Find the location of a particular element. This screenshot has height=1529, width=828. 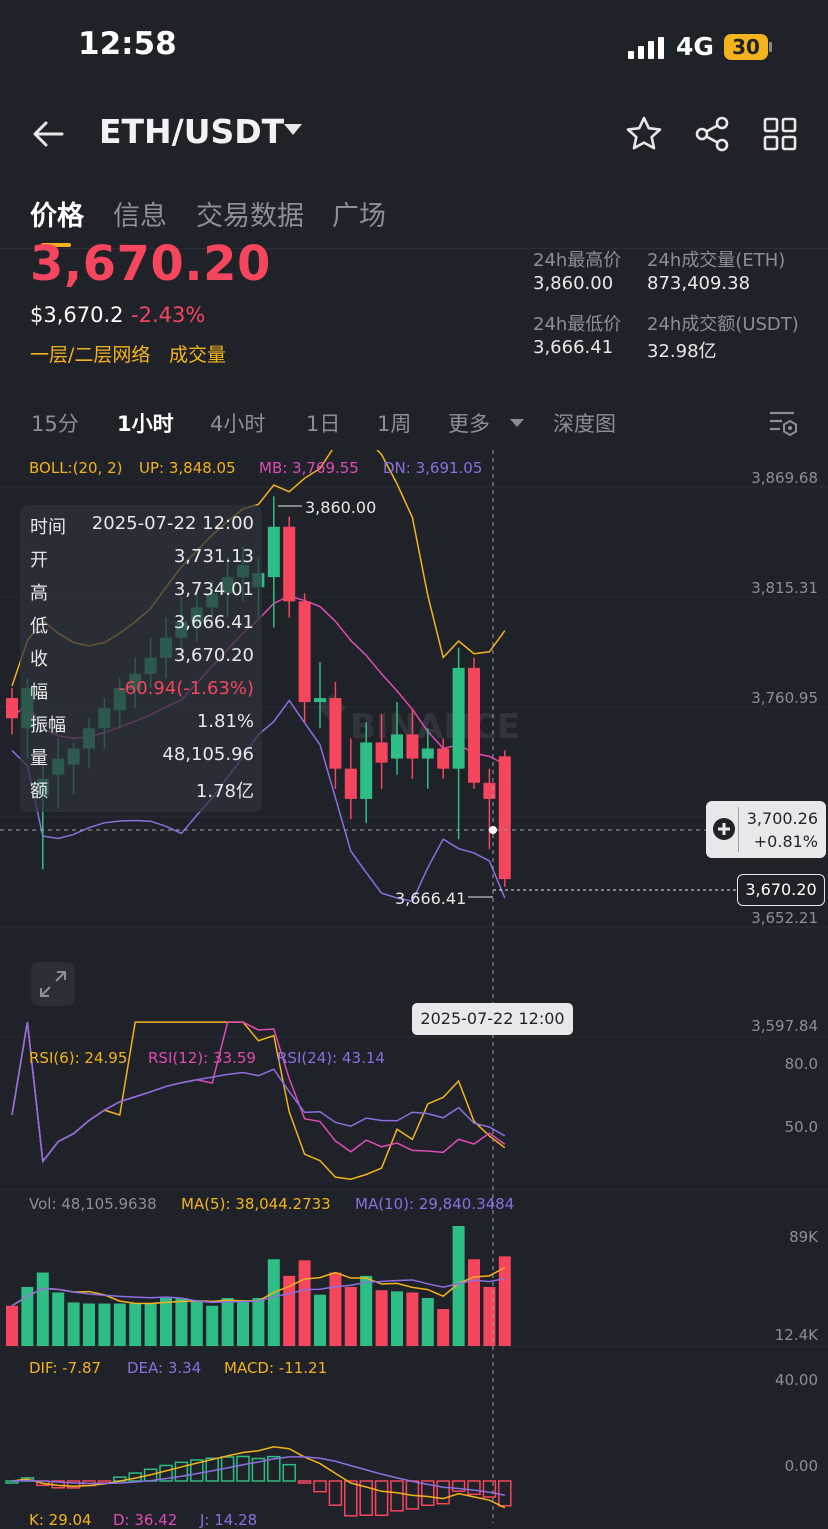

tf-1h: 1小时 is located at coordinates (145, 423).